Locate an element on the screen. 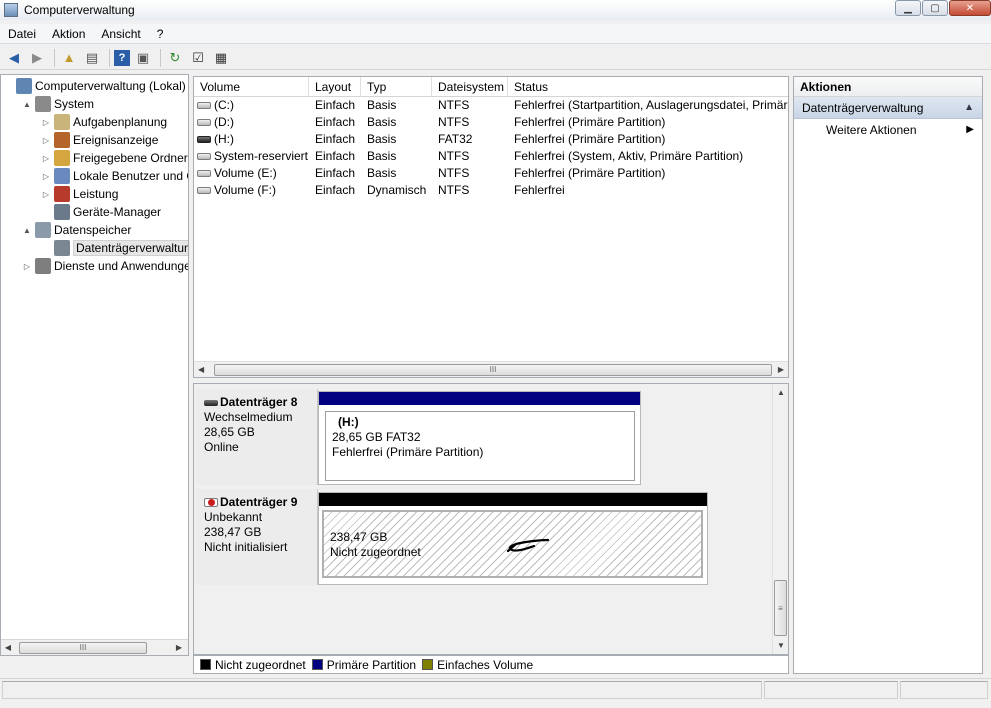 The width and height of the screenshot is (991, 708). menu-ansicht: Ansicht is located at coordinates (120, 34).